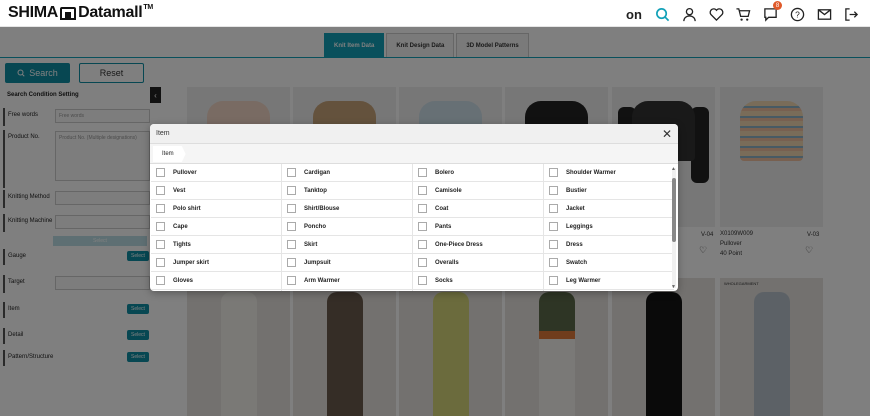 This screenshot has height=416, width=870. What do you see at coordinates (169, 154) in the screenshot?
I see `breadcrumb-item: Item` at bounding box center [169, 154].